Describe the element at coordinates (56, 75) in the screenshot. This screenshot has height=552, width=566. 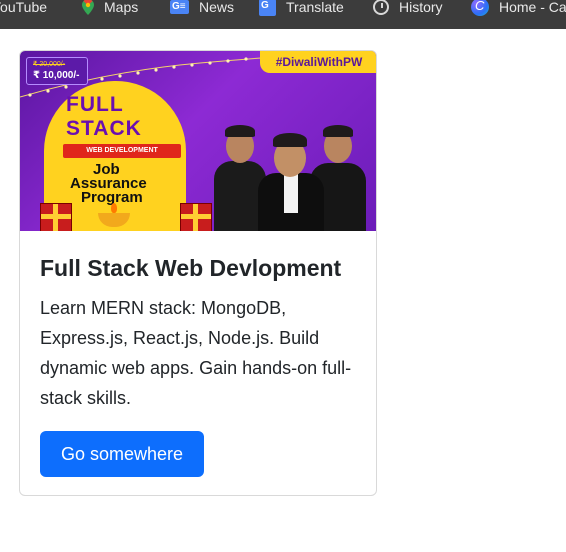
I see `new-price: ₹ 10,000/-` at that location.